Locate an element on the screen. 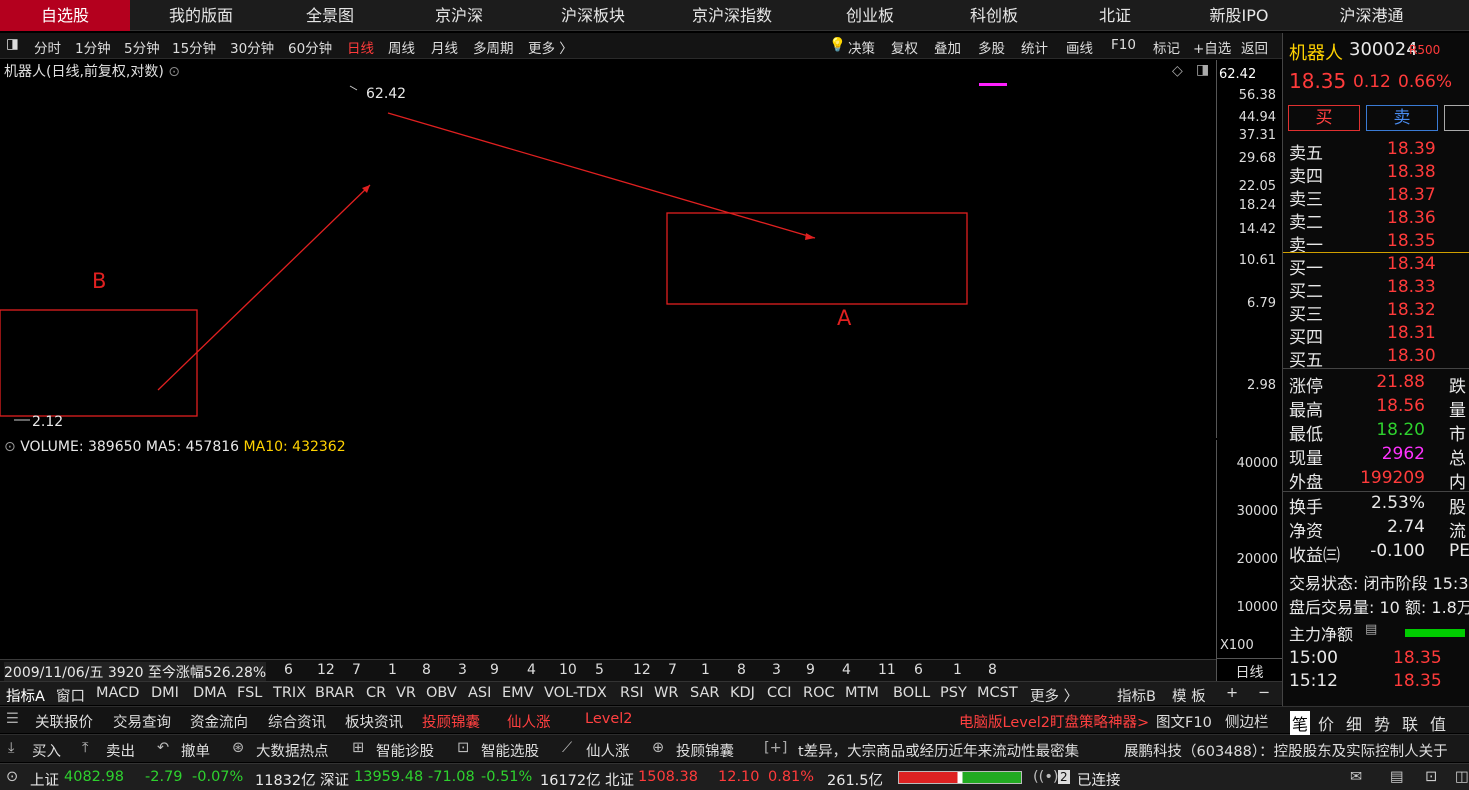  indicator-right-3: − is located at coordinates (1264, 693).